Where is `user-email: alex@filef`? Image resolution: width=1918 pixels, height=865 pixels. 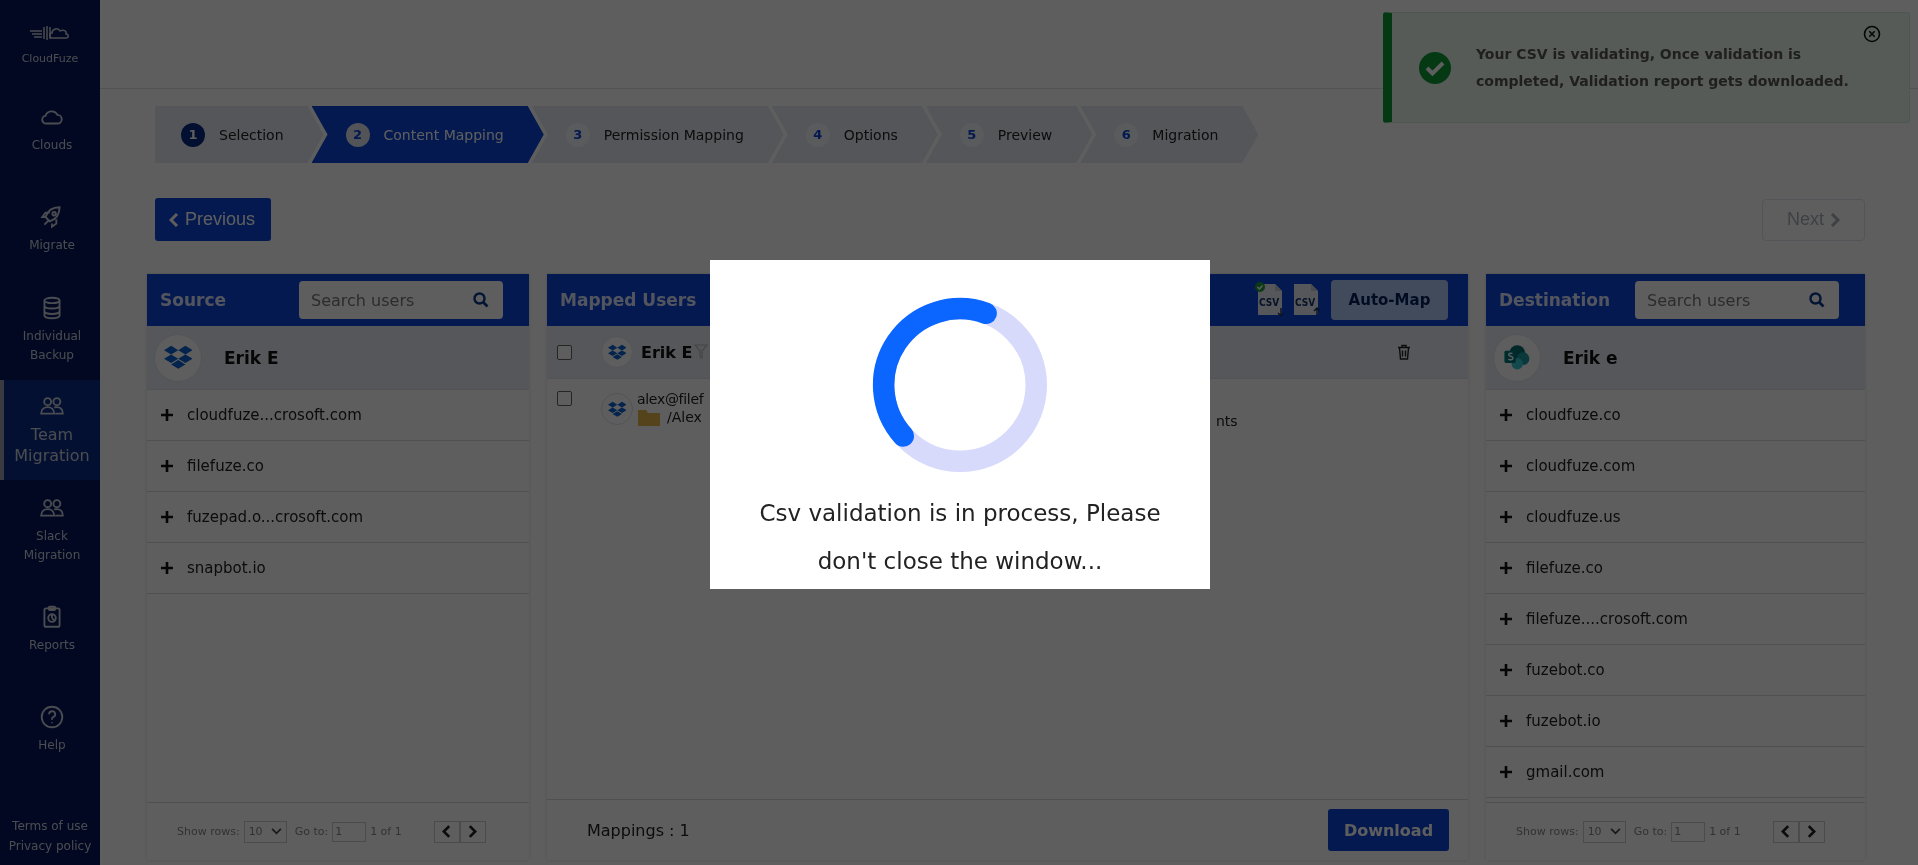 user-email: alex@filef is located at coordinates (671, 399).